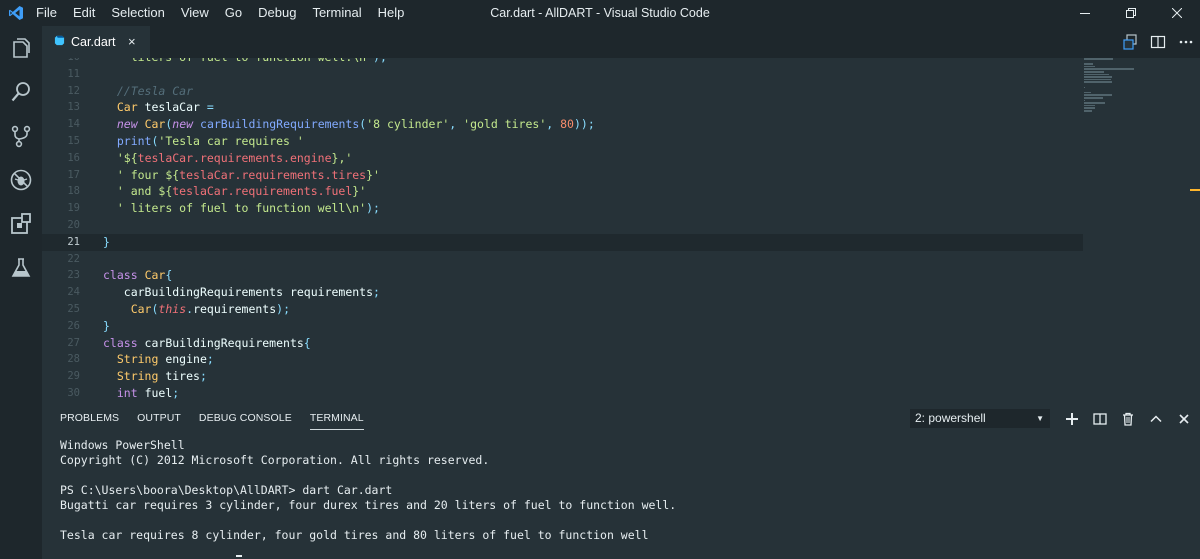 Image resolution: width=1200 pixels, height=559 pixels. Describe the element at coordinates (562, 326) in the screenshot. I see `code-line: 26}` at that location.